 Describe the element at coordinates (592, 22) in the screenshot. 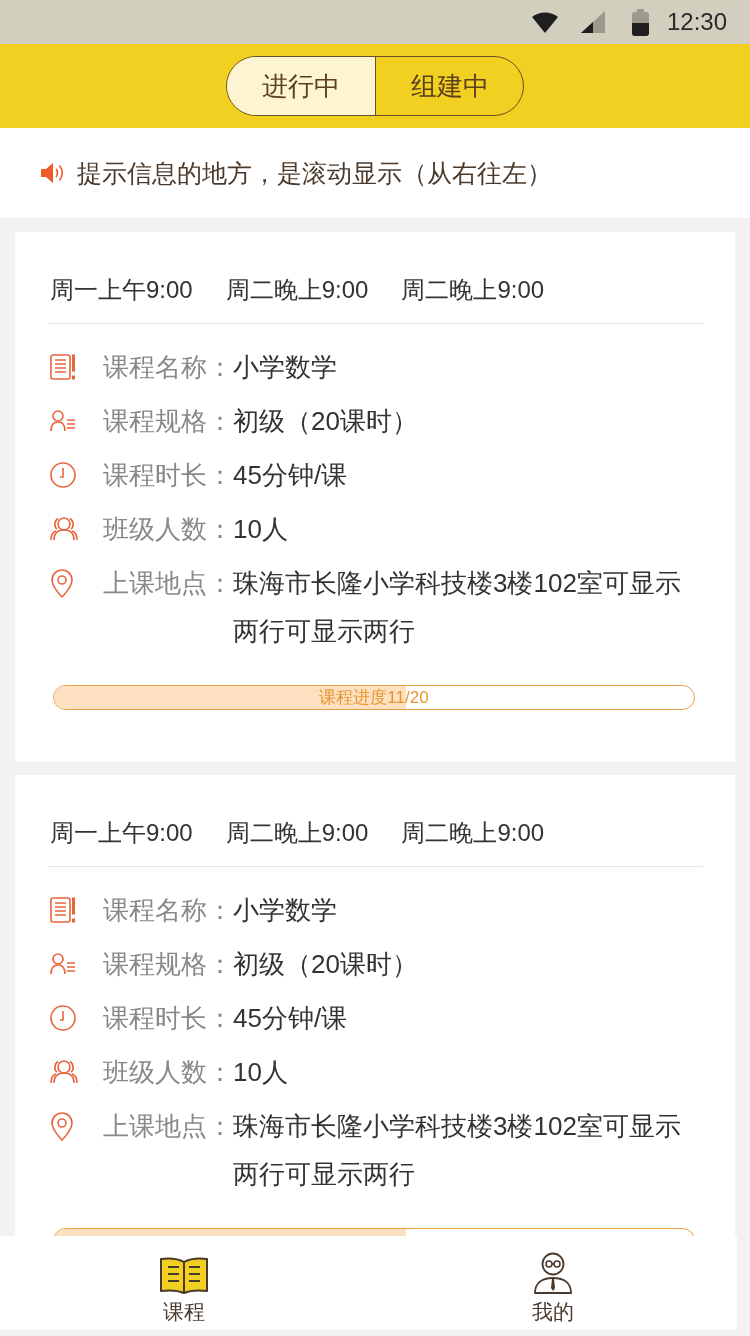

I see `signal-icon` at that location.